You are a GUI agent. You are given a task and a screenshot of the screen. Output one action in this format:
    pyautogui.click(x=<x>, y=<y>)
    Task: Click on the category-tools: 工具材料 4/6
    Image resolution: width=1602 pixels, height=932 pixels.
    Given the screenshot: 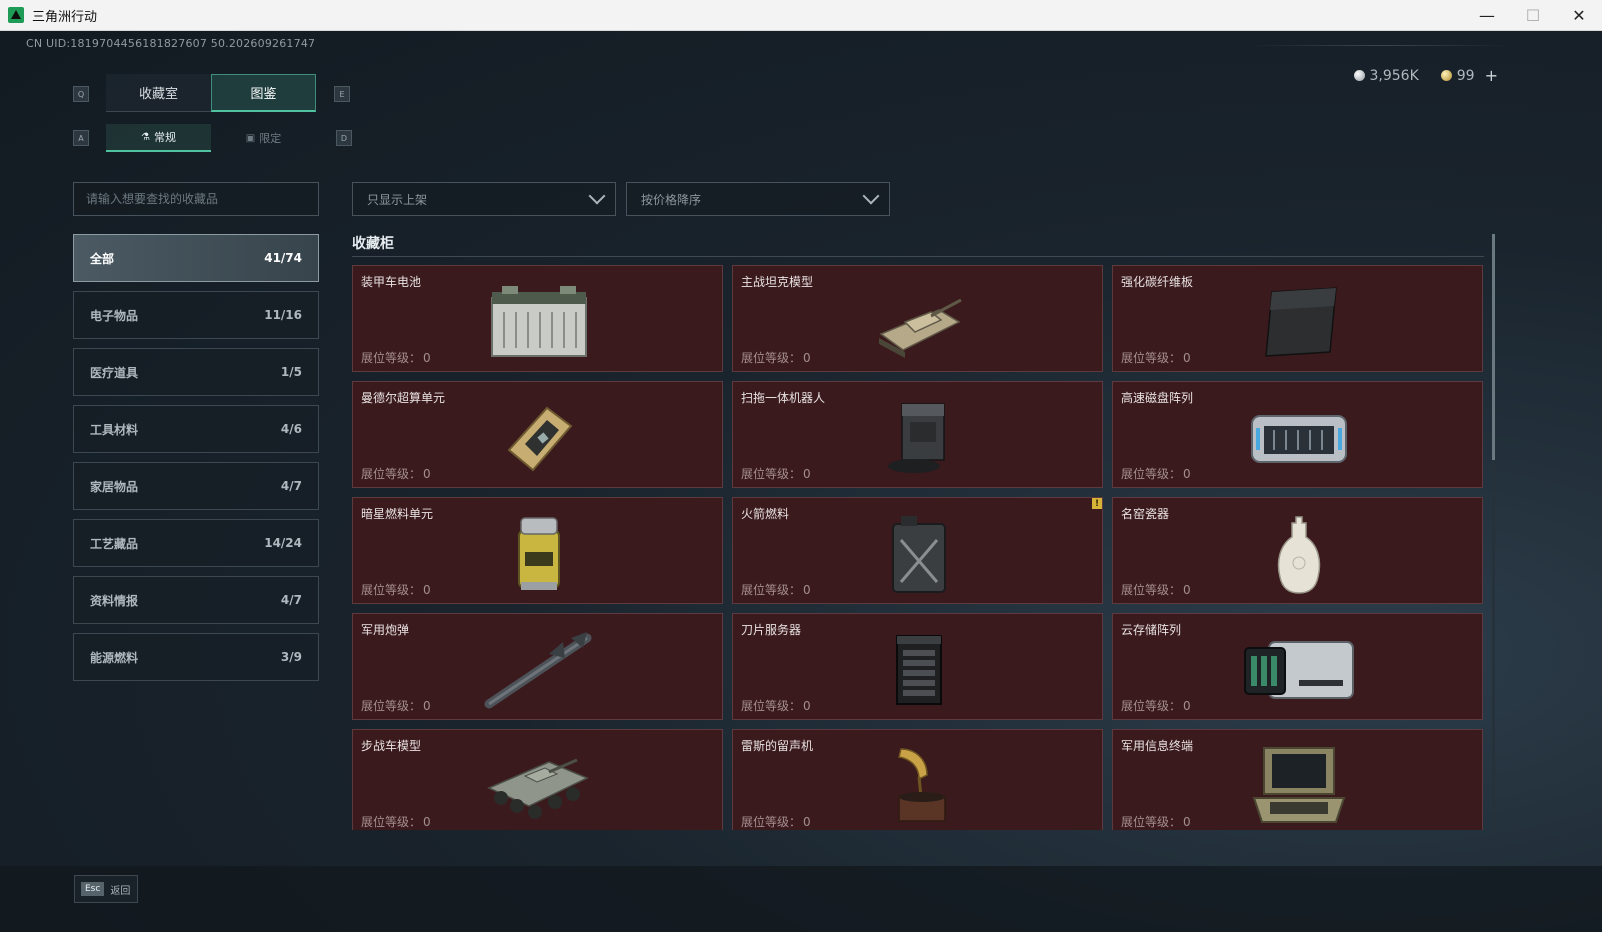 What is the action you would take?
    pyautogui.click(x=196, y=429)
    